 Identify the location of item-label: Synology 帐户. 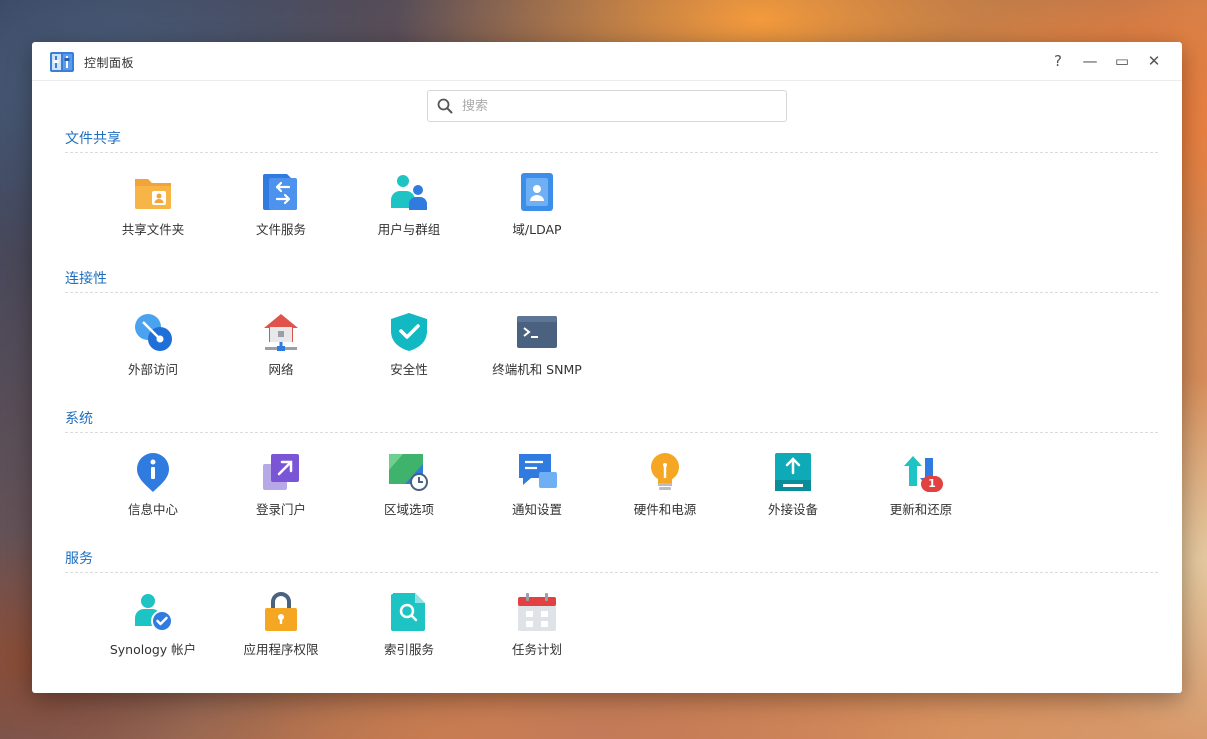
(153, 649).